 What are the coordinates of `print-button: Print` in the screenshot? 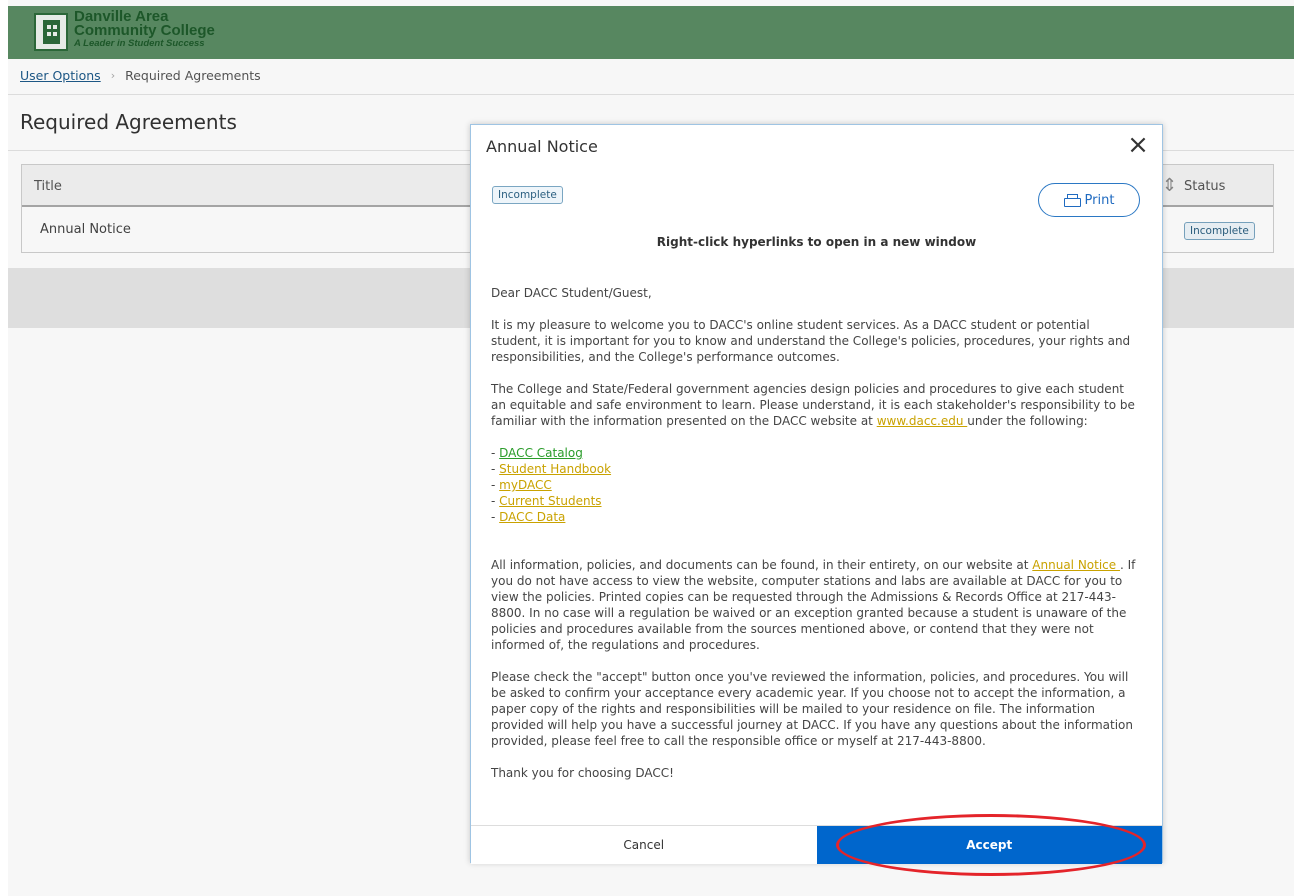 It's located at (1089, 200).